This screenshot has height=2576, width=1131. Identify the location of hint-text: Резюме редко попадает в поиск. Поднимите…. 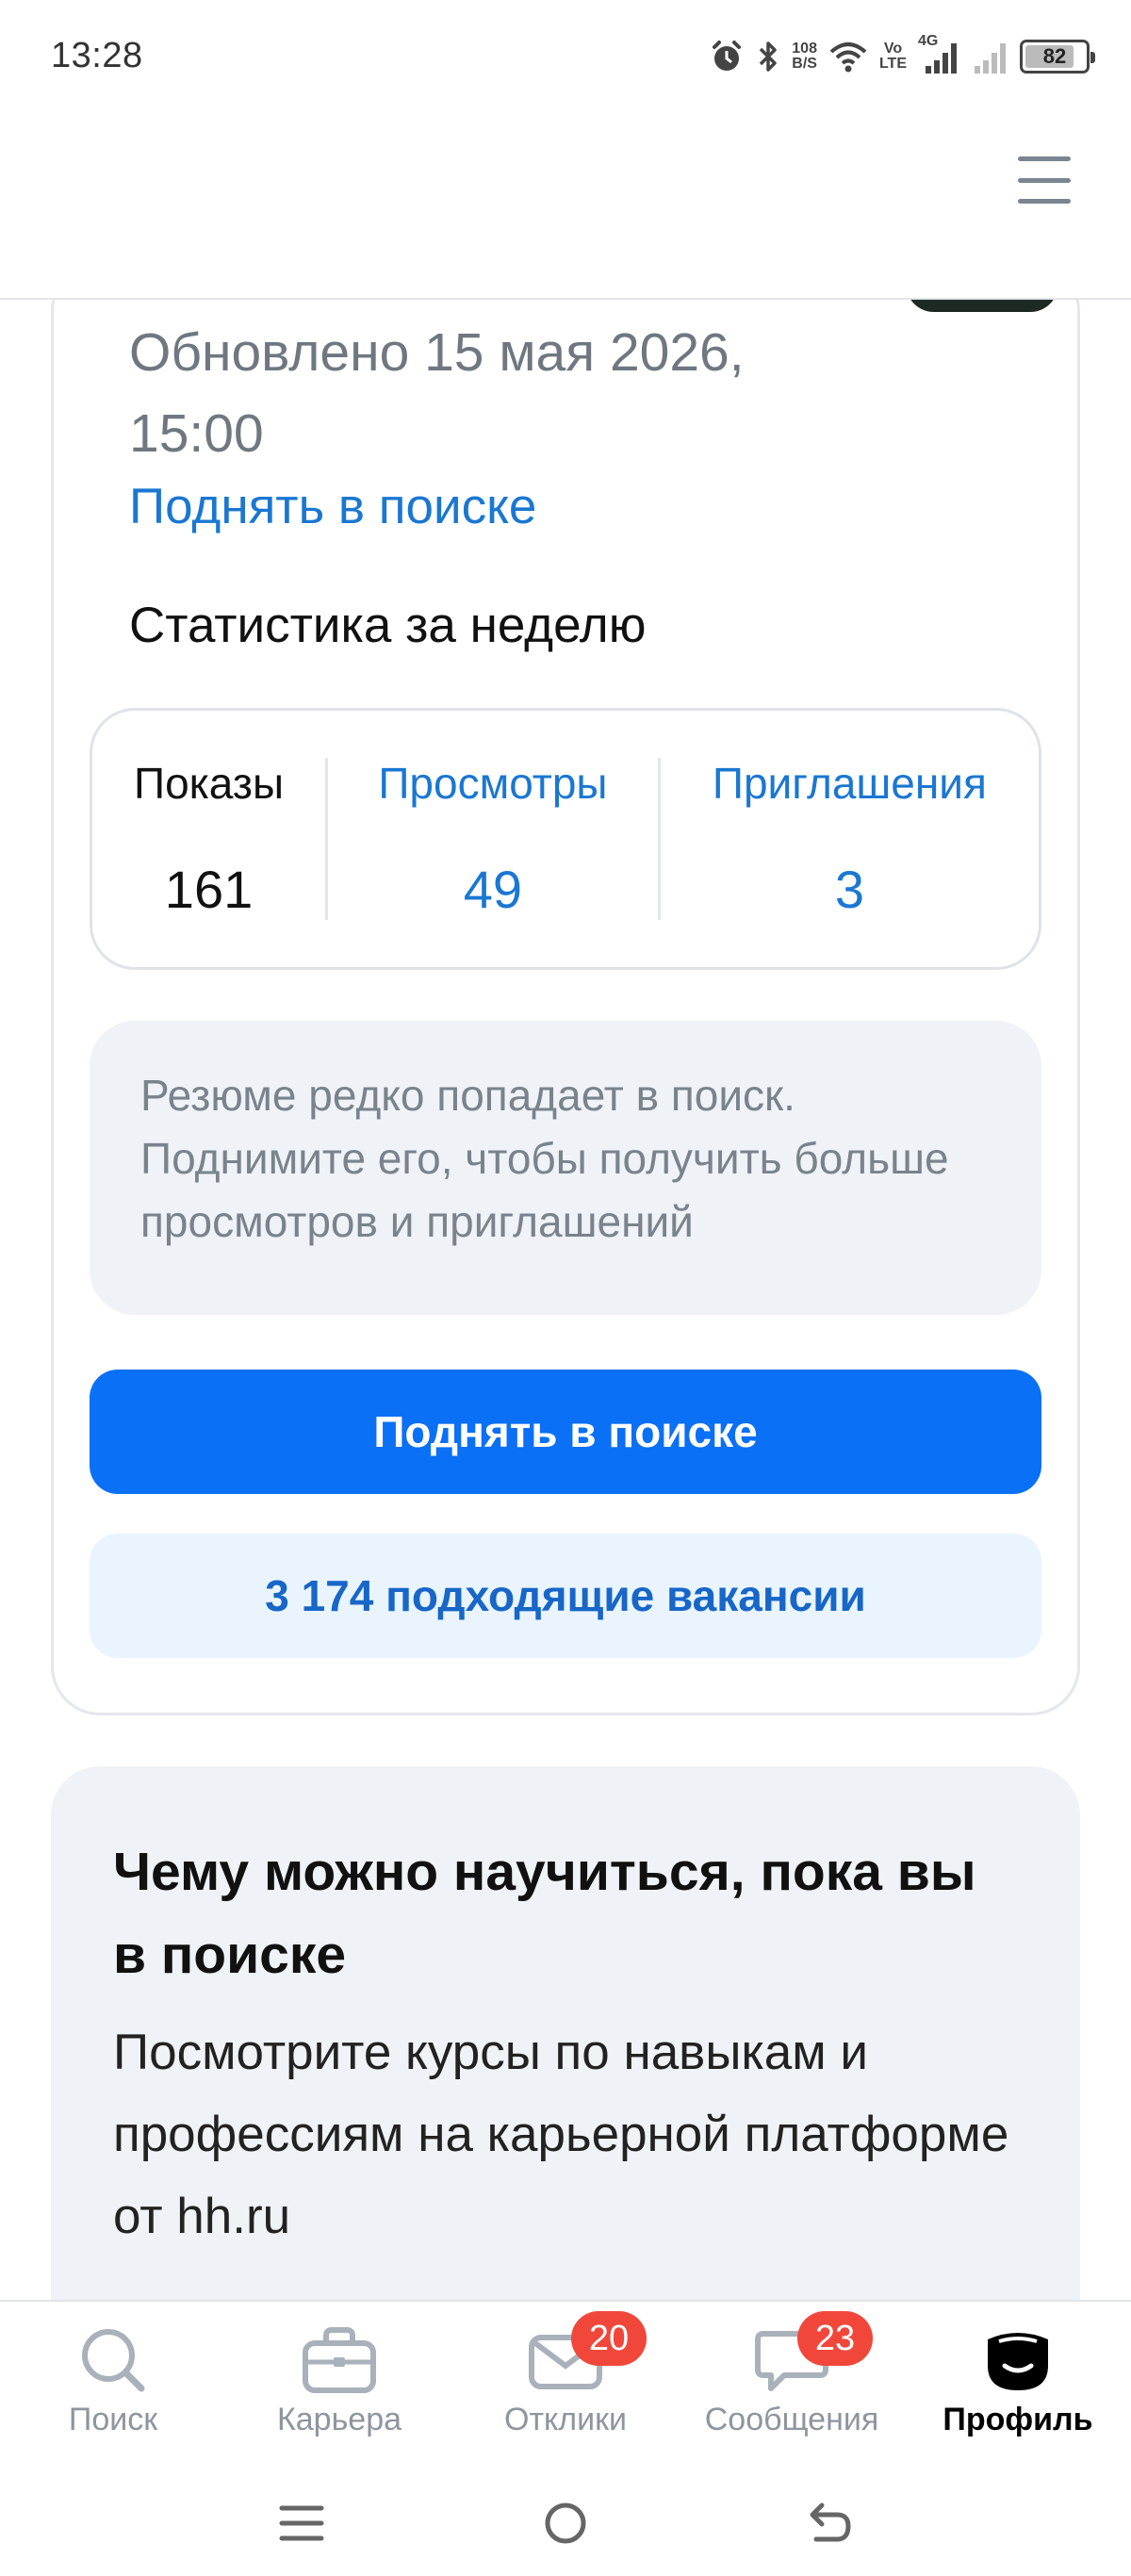
(544, 1158).